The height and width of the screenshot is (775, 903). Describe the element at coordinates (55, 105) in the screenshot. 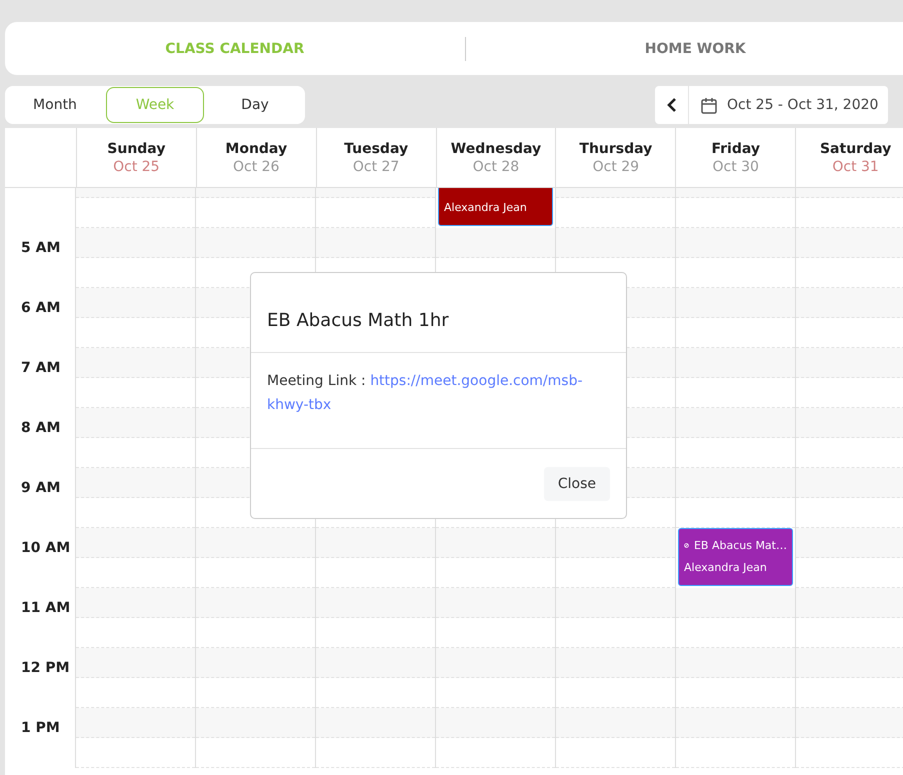

I see `view-tab: Month` at that location.